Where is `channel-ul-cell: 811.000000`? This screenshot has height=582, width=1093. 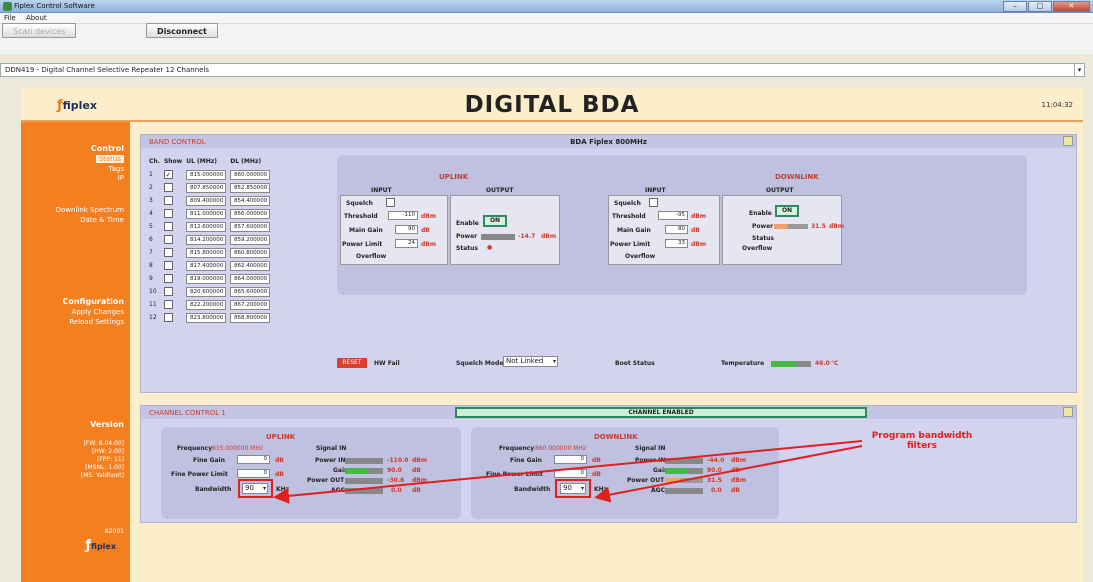
channel-ul-cell: 811.000000 is located at coordinates (206, 213).